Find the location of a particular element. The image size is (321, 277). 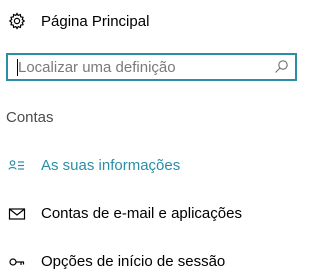

mail-icon is located at coordinates (17, 214).